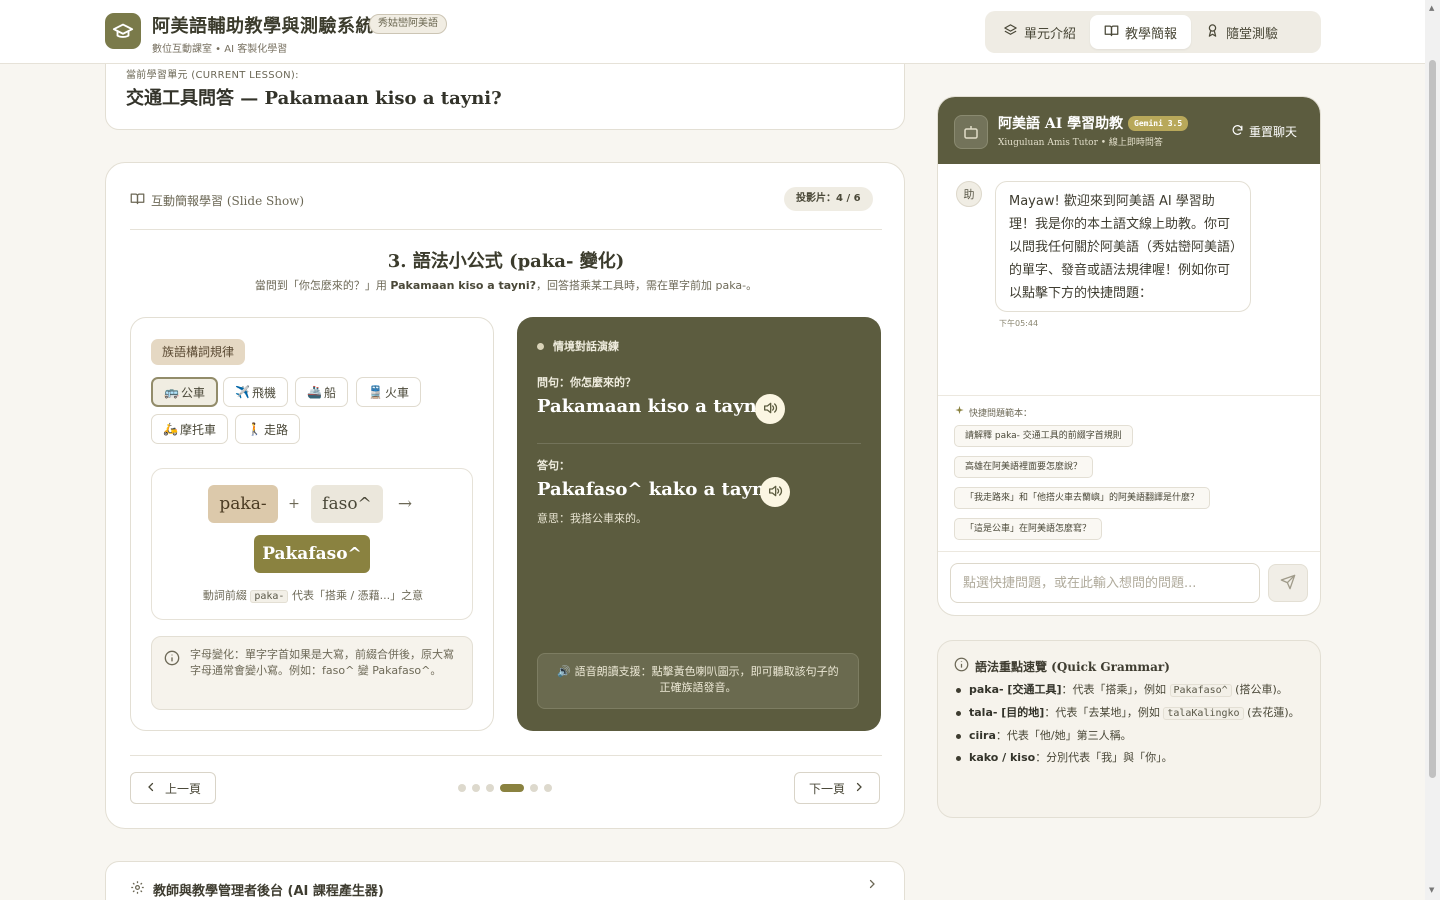  Describe the element at coordinates (1024, 467) in the screenshot. I see `quick-question-chip: 高雄在阿美語裡面要怎麼說？` at that location.